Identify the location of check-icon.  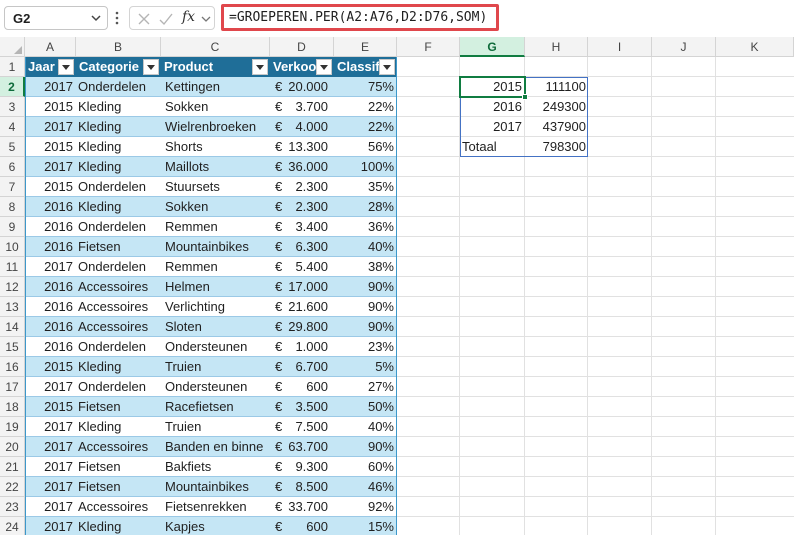
(166, 19).